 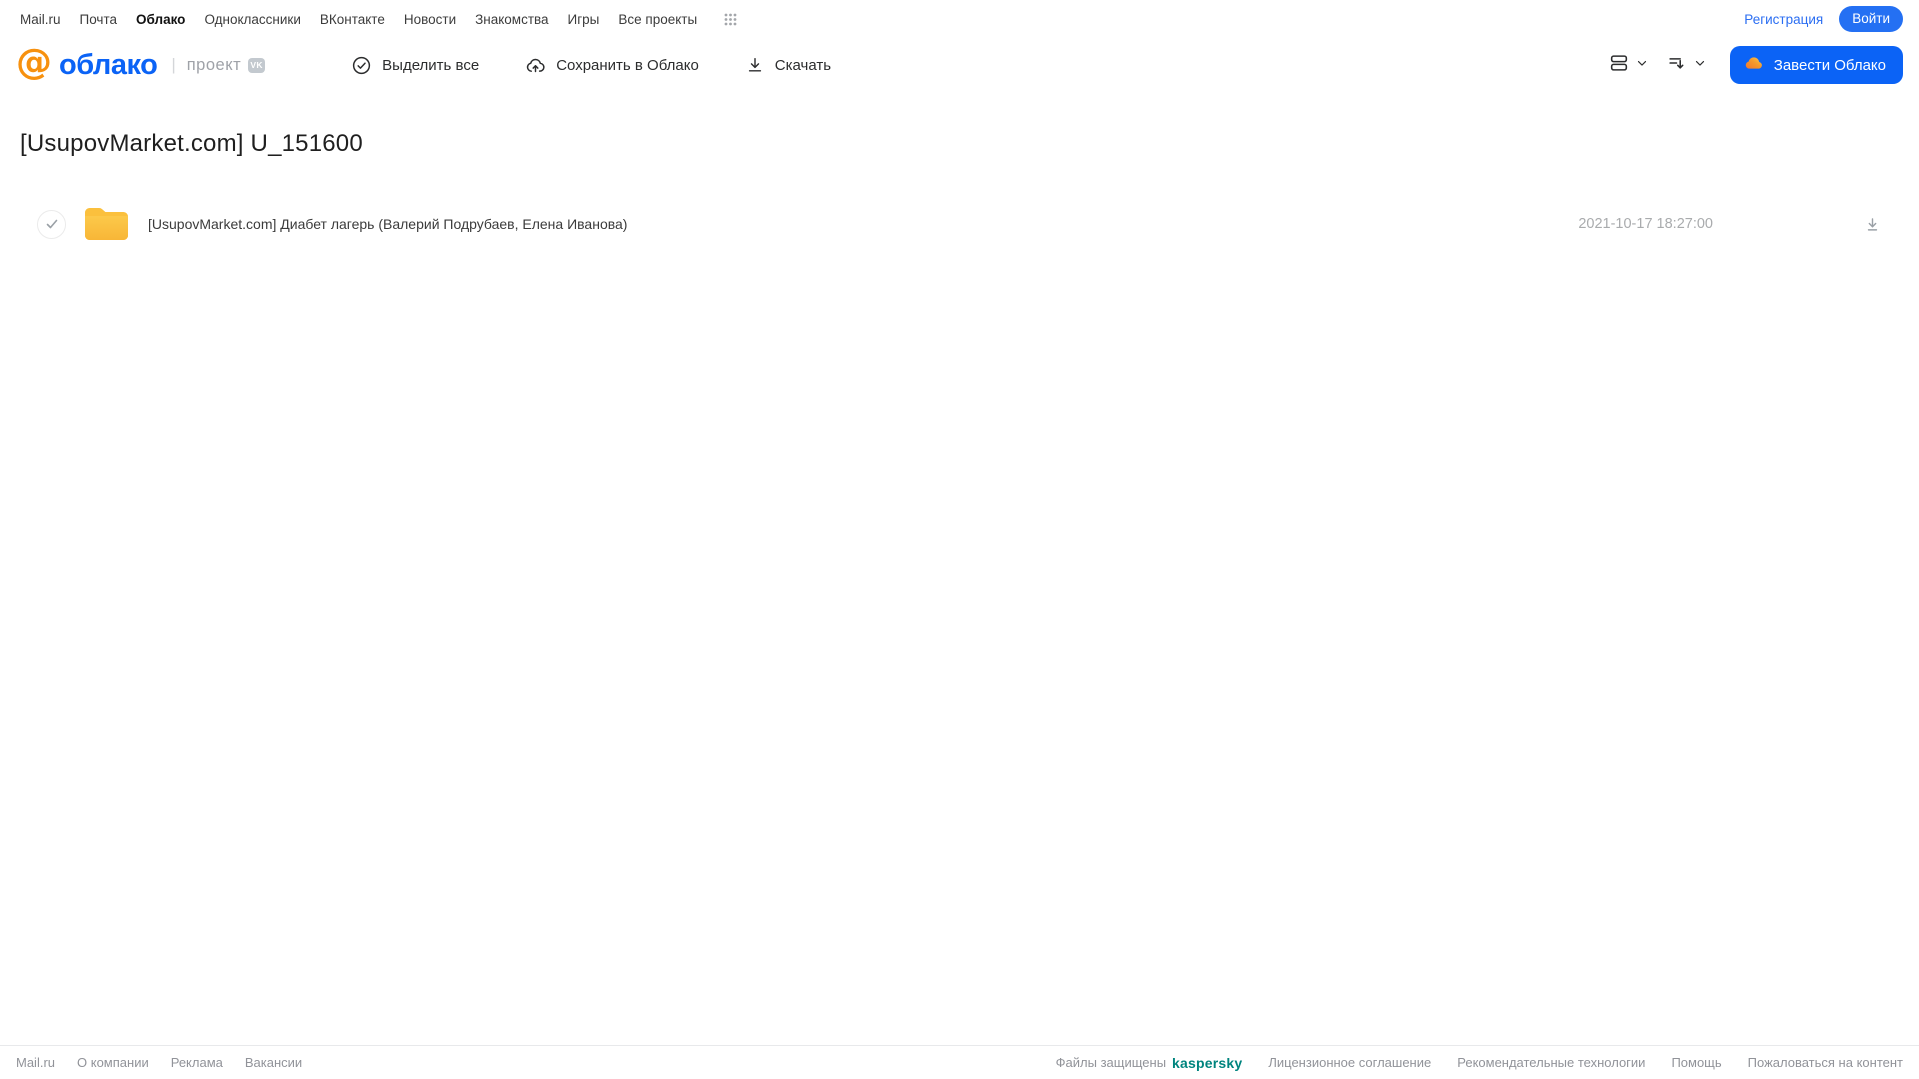 I want to click on topnav-link-vkontakte: ВКонтакте, so click(x=352, y=19).